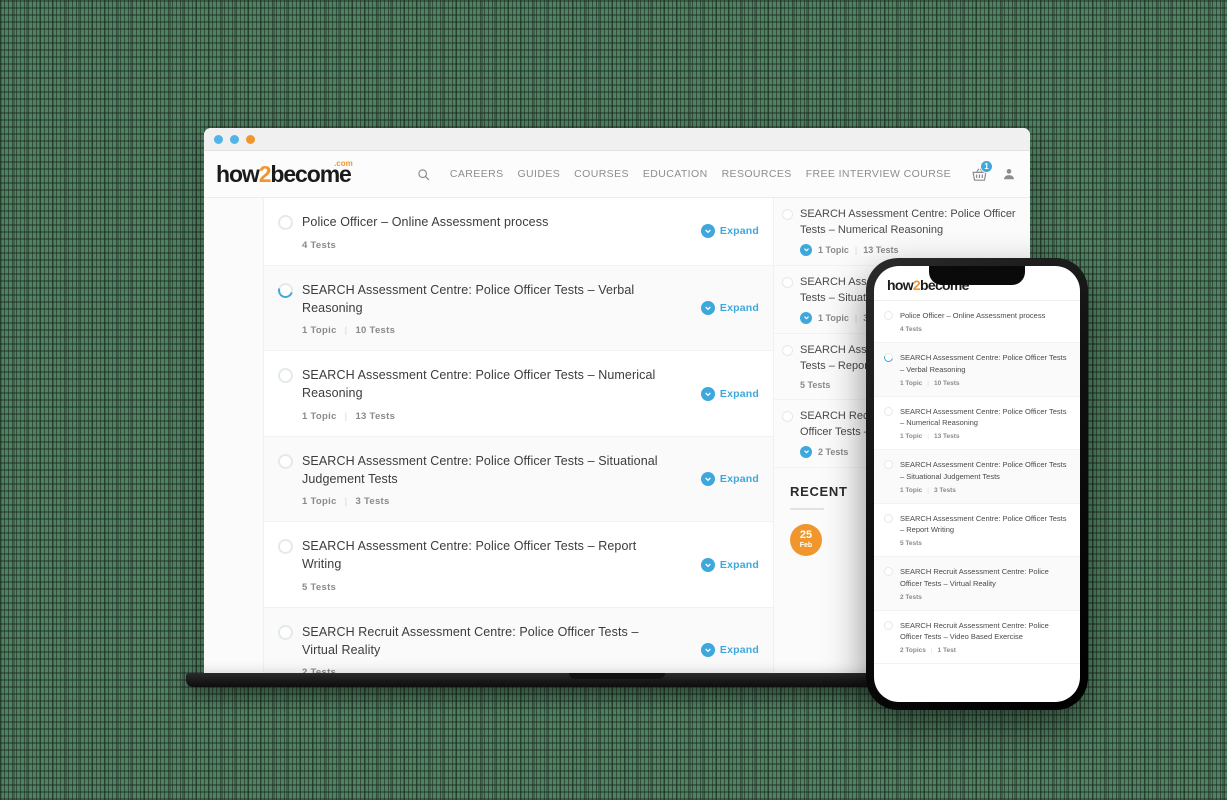 This screenshot has width=1227, height=800. I want to click on browser-chrome-bar, so click(617, 139).